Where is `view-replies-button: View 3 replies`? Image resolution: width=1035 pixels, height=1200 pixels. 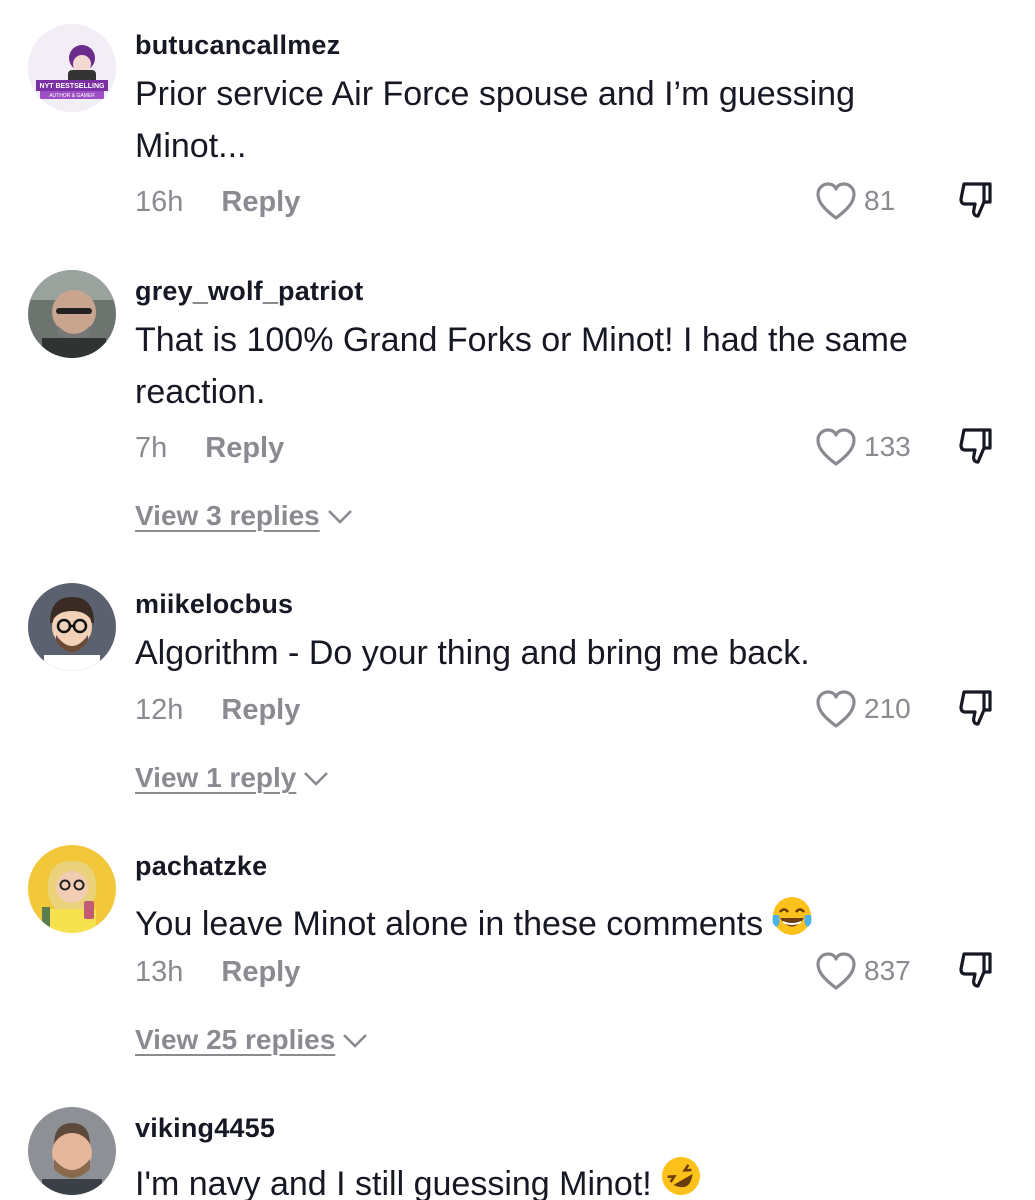
view-replies-button: View 3 replies is located at coordinates (244, 516).